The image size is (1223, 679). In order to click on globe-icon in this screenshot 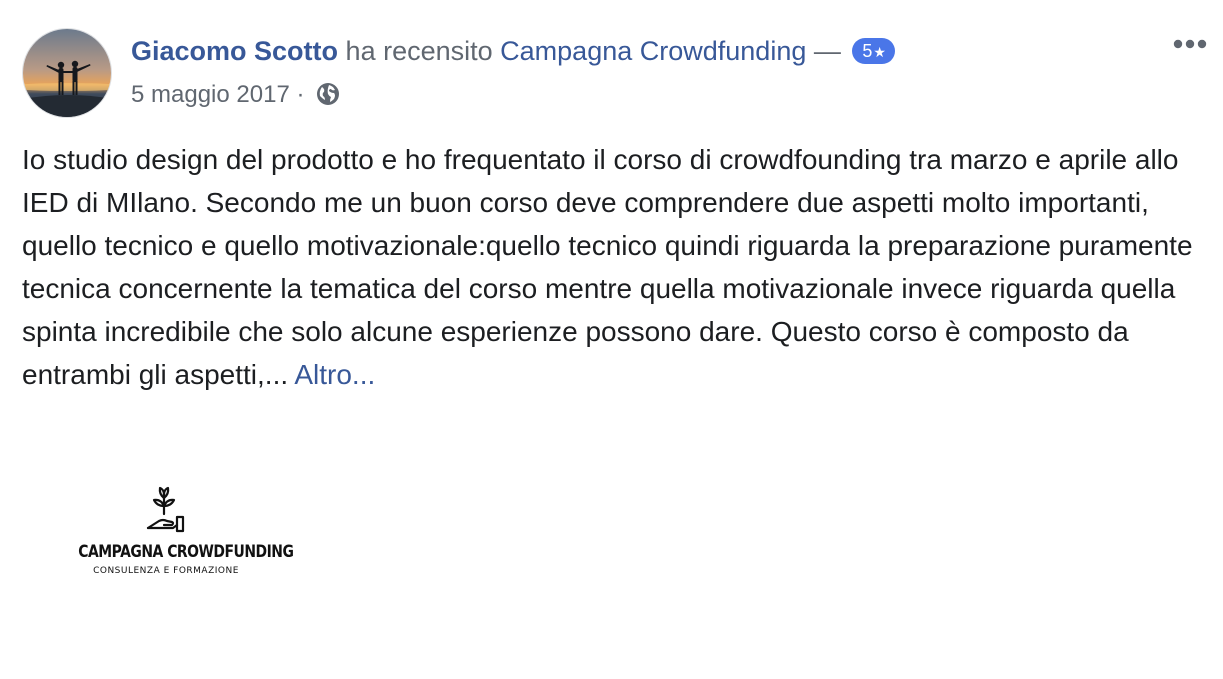, I will do `click(328, 94)`.